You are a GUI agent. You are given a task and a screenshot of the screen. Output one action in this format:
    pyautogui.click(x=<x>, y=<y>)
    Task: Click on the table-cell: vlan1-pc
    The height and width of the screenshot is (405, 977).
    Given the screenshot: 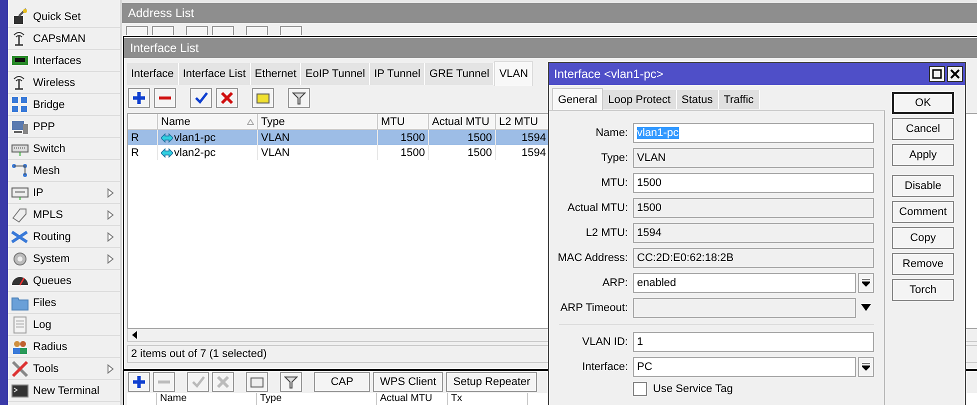 What is the action you would take?
    pyautogui.click(x=208, y=137)
    